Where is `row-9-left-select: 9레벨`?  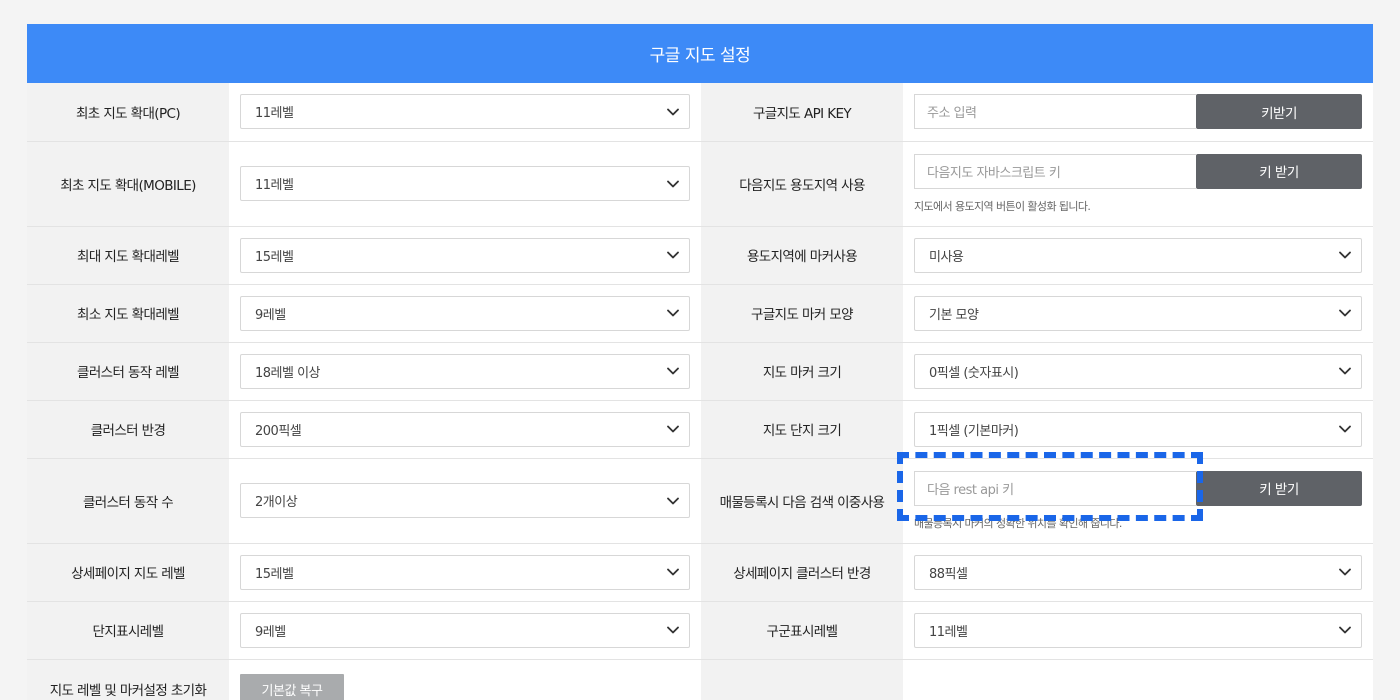
row-9-left-select: 9레벨 is located at coordinates (465, 630).